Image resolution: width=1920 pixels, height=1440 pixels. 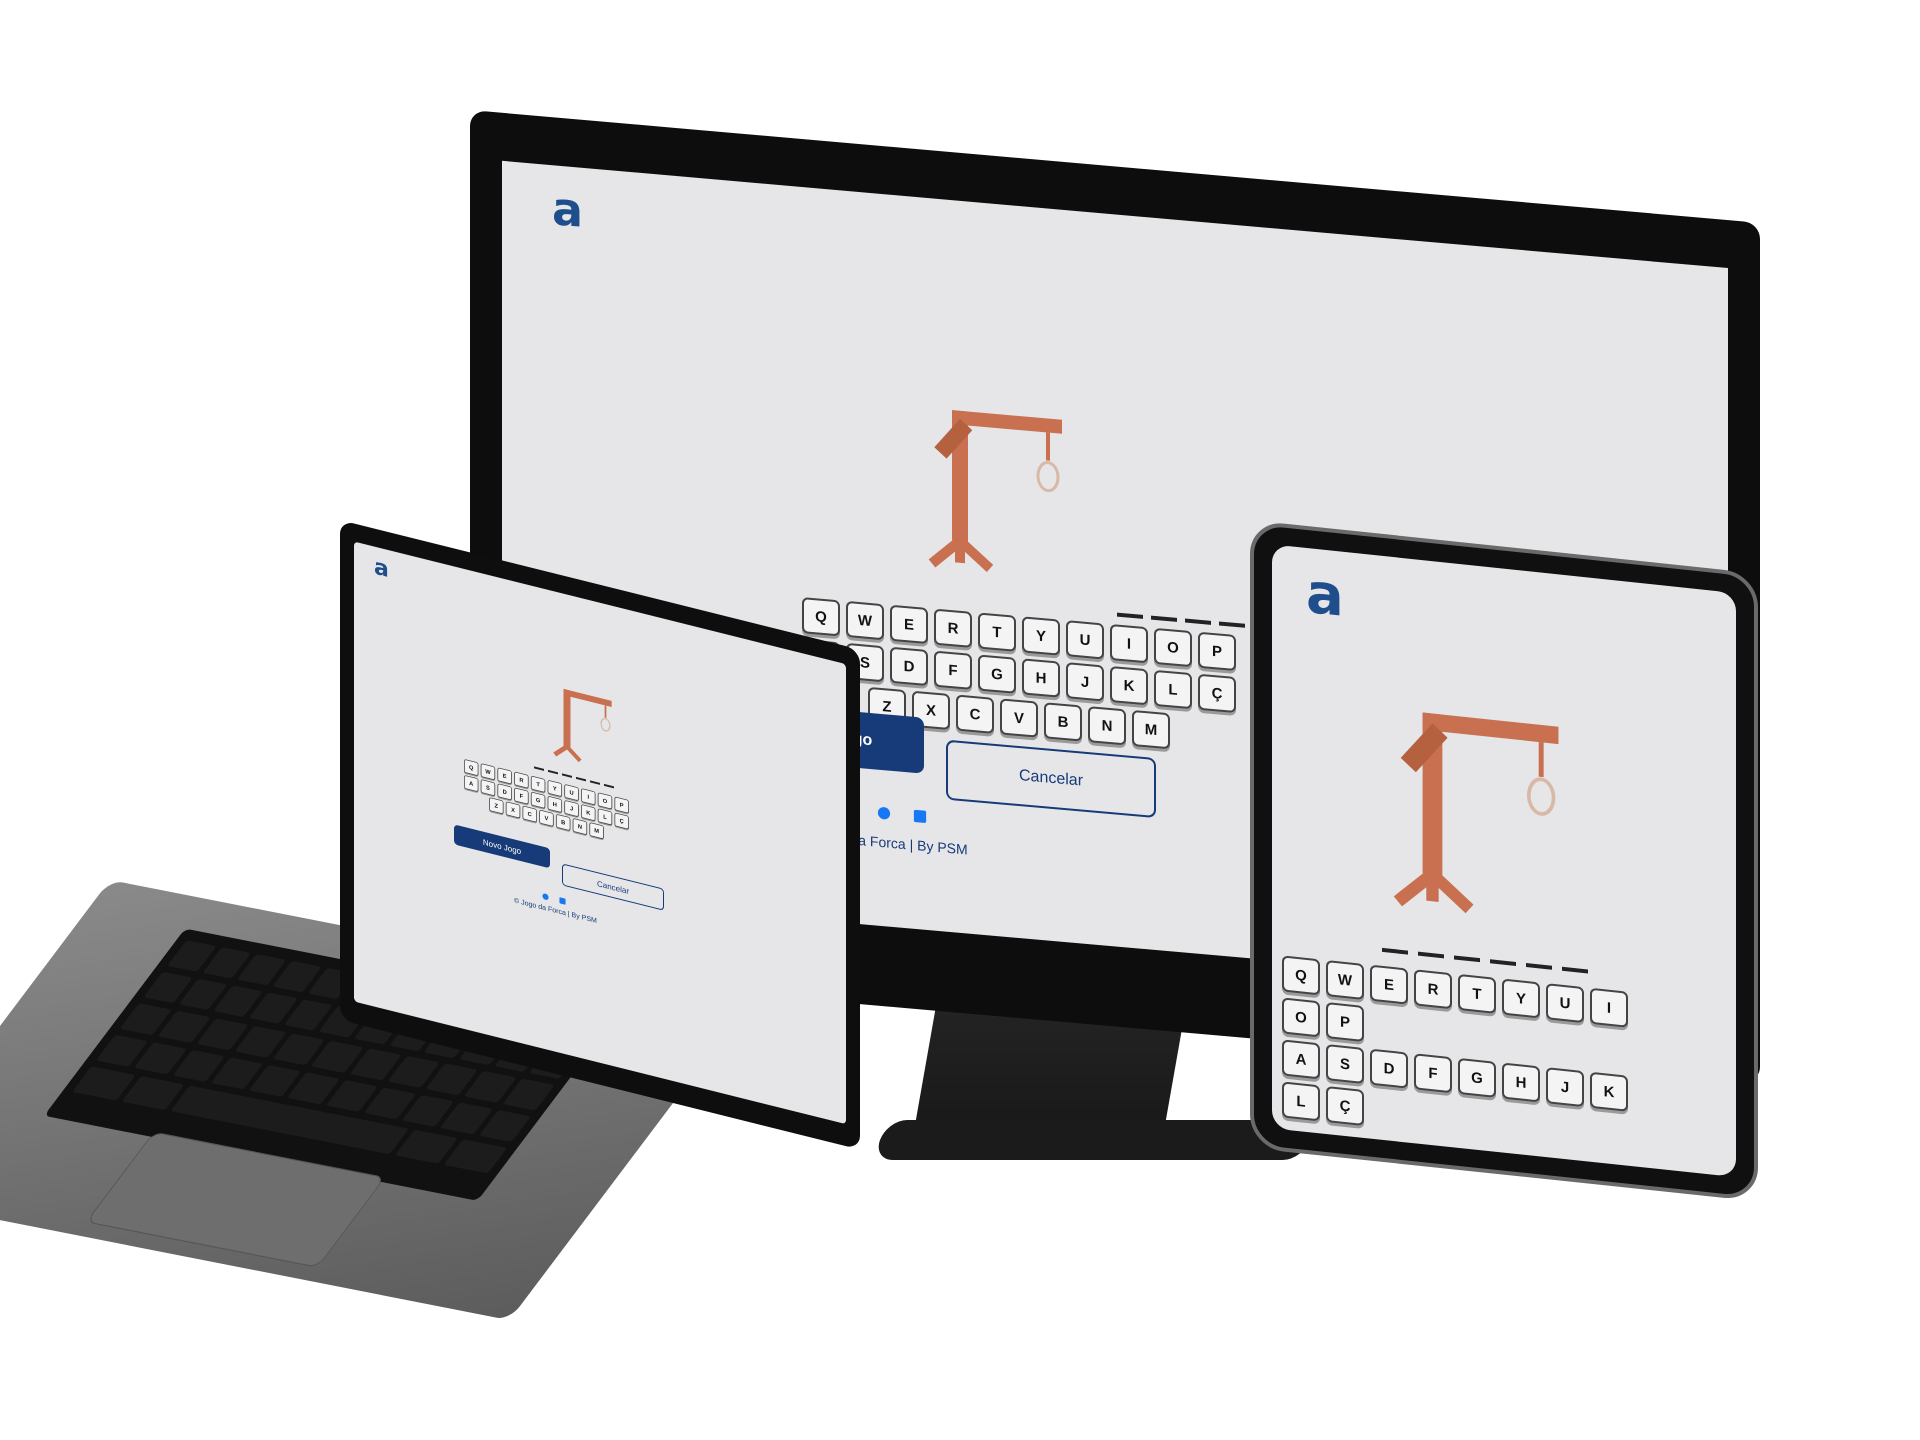 I want to click on key-c: C, so click(x=975, y=714).